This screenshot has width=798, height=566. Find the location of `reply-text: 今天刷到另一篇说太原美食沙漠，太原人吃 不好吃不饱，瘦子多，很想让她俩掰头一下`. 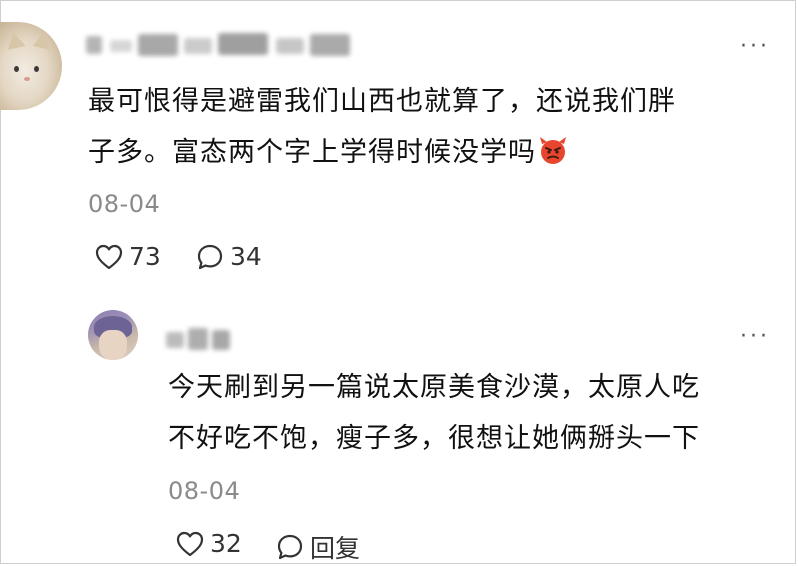

reply-text: 今天刷到另一篇说太原美食沙漠，太原人吃 不好吃不饱，瘦子多，很想让她俩掰头一下 is located at coordinates (473, 413).